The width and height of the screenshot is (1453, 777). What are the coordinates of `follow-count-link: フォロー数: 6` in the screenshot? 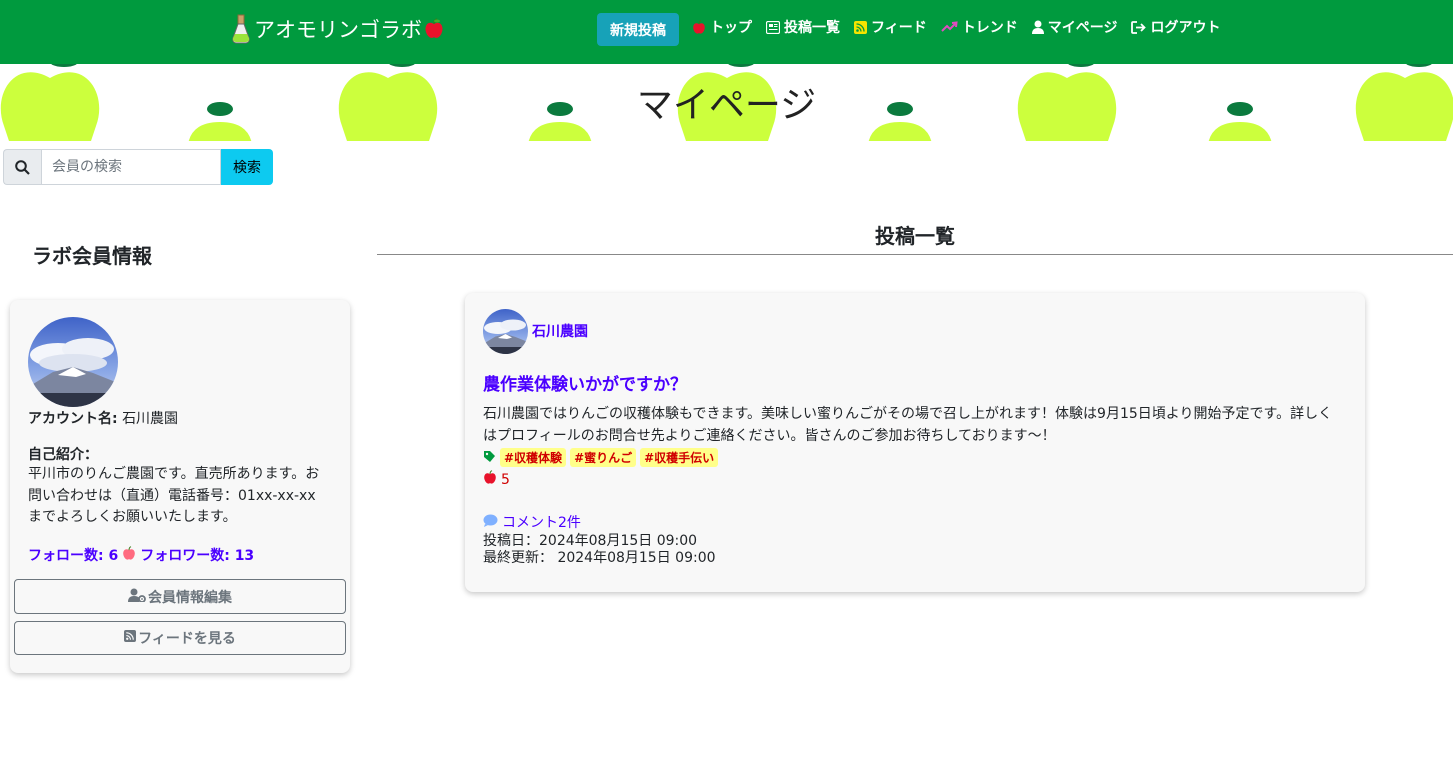 It's located at (73, 555).